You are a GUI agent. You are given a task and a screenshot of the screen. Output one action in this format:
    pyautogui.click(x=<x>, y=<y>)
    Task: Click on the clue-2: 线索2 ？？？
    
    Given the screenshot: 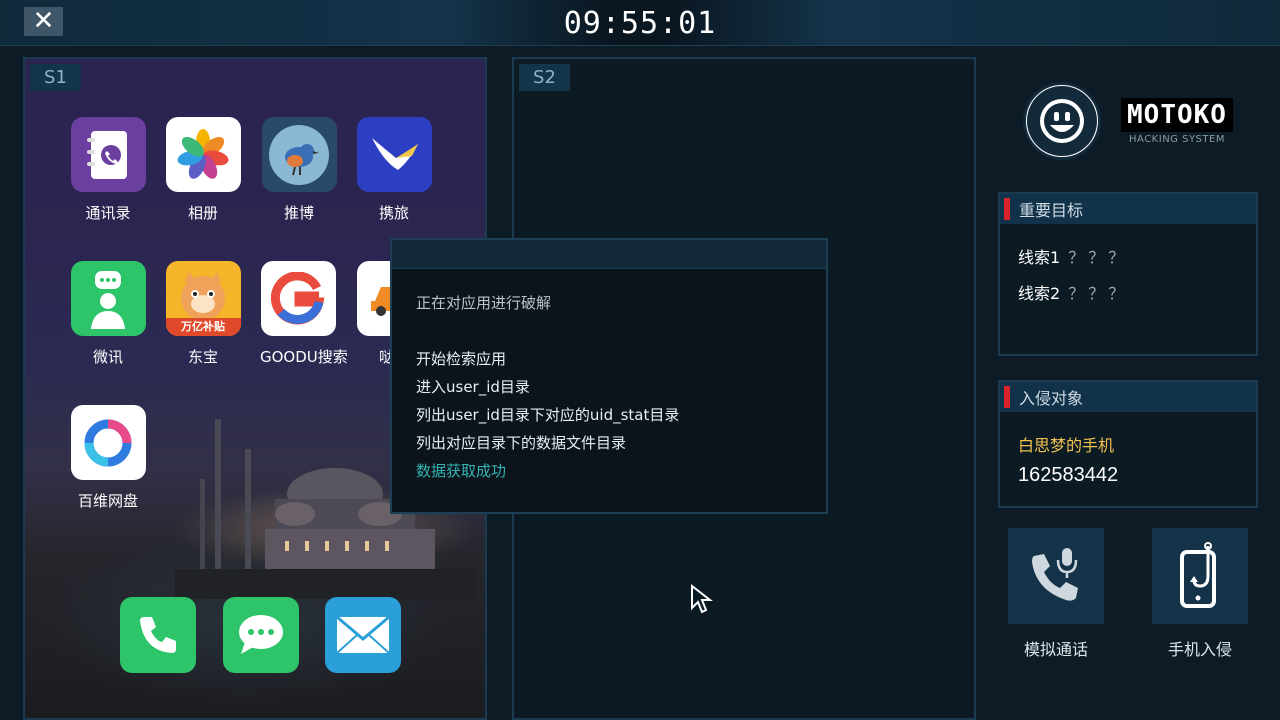 What is the action you would take?
    pyautogui.click(x=1073, y=292)
    